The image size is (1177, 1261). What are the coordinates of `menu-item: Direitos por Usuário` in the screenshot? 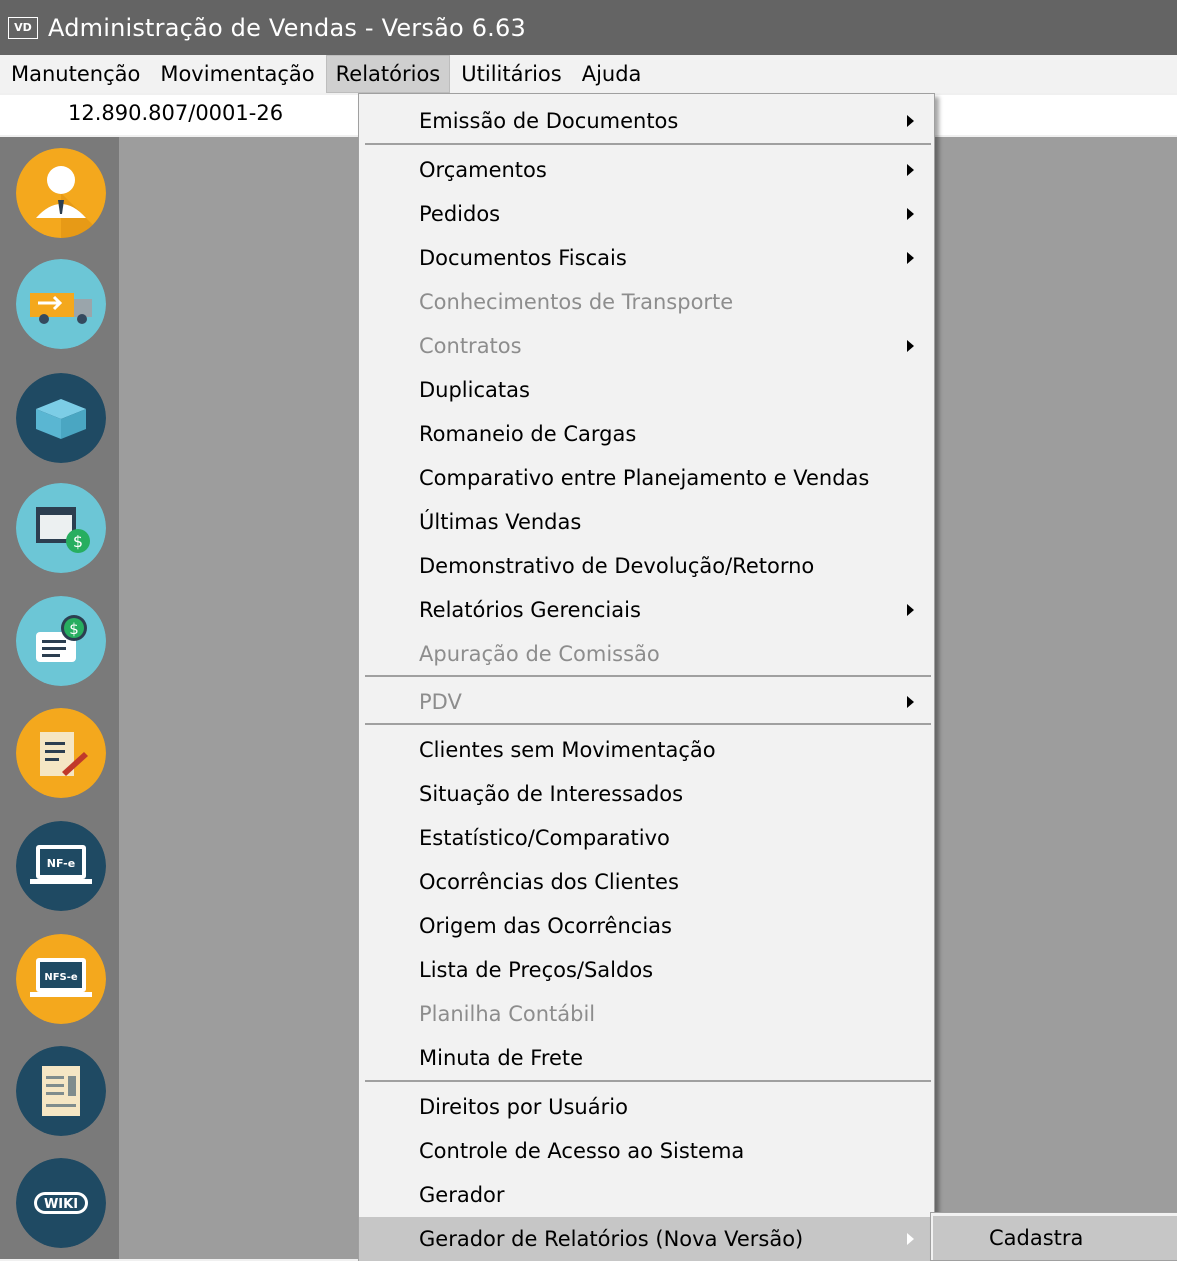 It's located at (646, 1107).